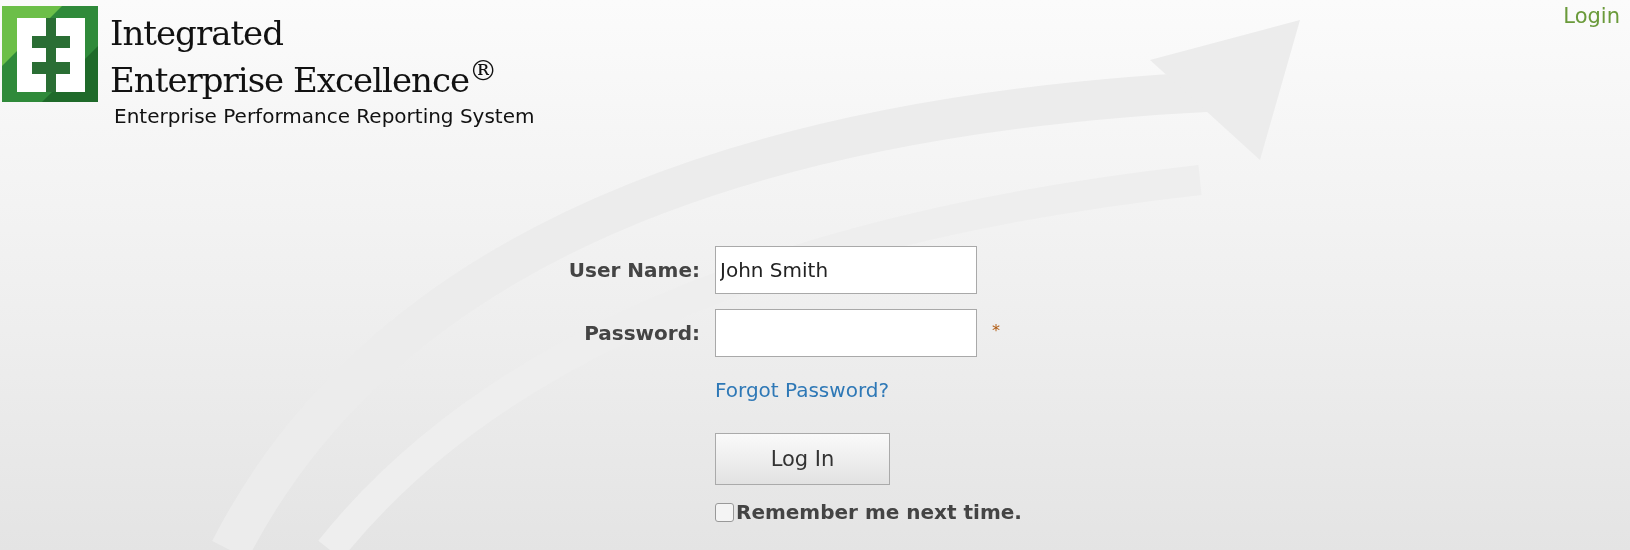  I want to click on remember-checkbox, so click(724, 512).